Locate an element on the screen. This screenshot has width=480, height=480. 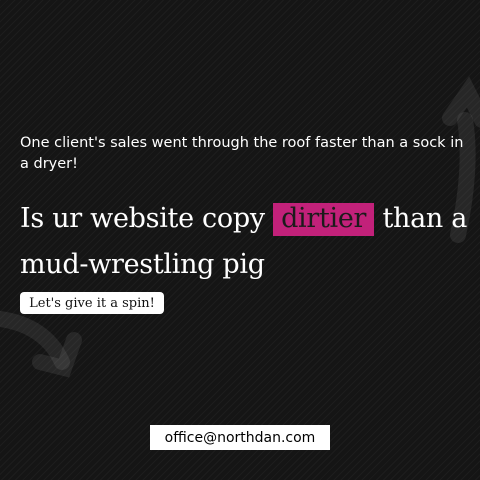
curved-arrow-left-icon is located at coordinates (41, 344).